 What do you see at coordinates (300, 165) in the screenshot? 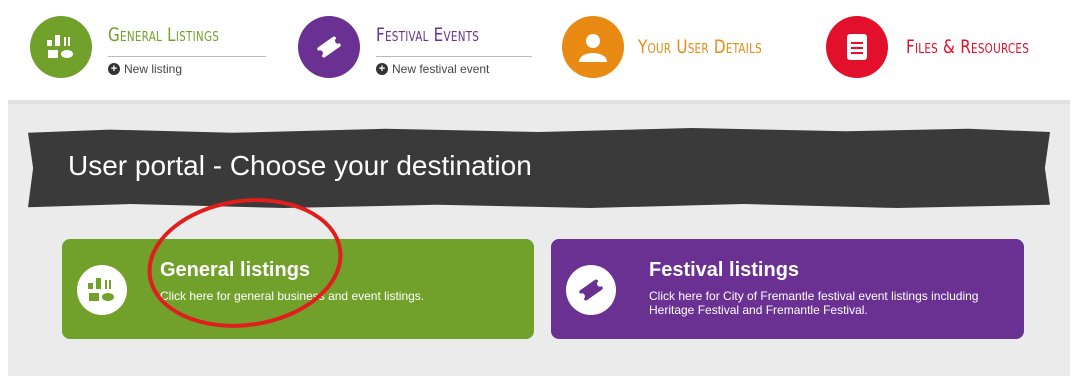
I see `page-title: User portal - Choose your destination` at bounding box center [300, 165].